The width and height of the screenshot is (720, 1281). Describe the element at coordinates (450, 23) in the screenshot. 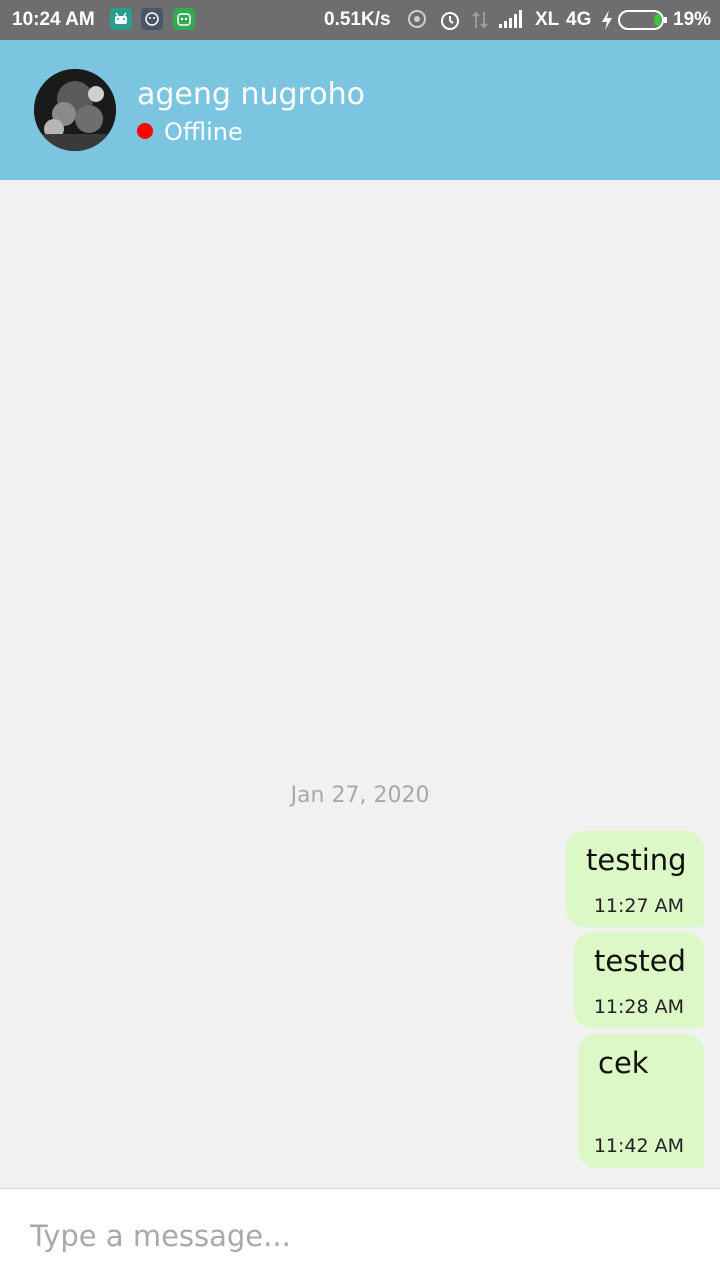

I see `alarm-icon` at that location.